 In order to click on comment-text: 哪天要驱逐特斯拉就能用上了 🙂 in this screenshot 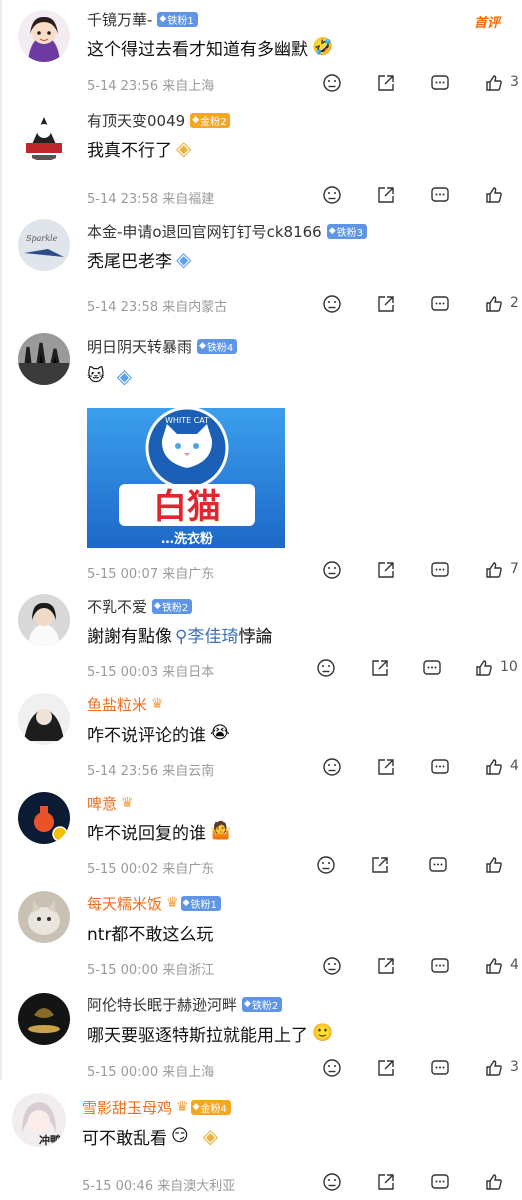, I will do `click(210, 1034)`.